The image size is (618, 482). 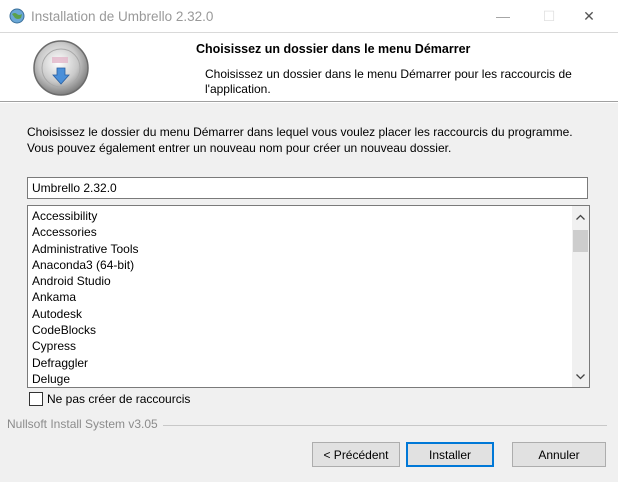 I want to click on list-item: Cypress, so click(x=310, y=346).